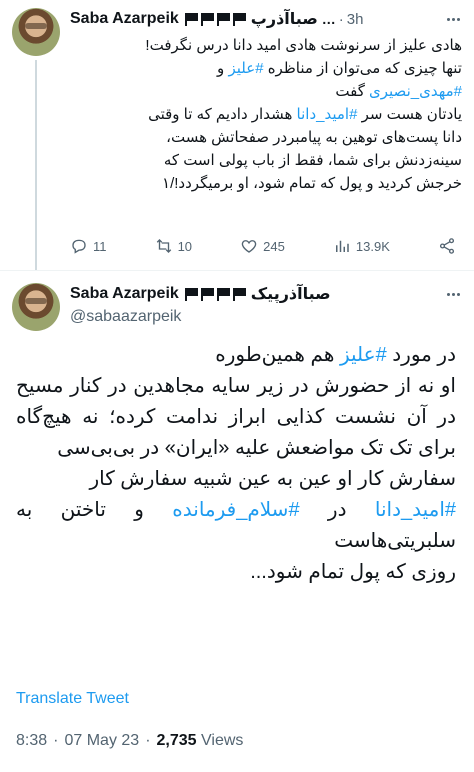 The image size is (474, 772). What do you see at coordinates (415, 91) in the screenshot?
I see `hashtag-link: #مهدی_نصیری` at bounding box center [415, 91].